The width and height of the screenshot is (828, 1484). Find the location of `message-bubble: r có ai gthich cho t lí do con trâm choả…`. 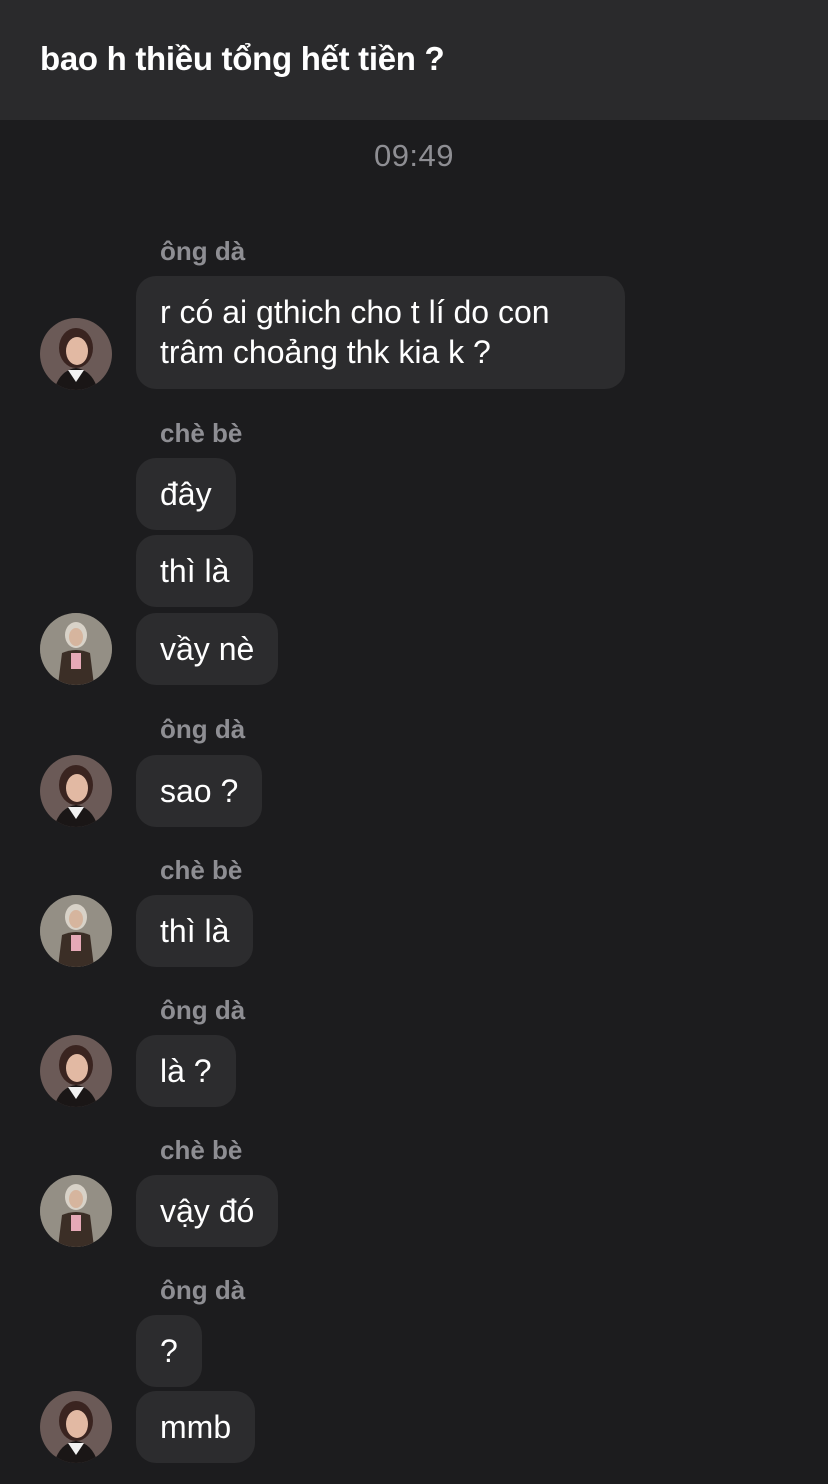

message-bubble: r có ai gthich cho t lí do con trâm choả… is located at coordinates (380, 332).